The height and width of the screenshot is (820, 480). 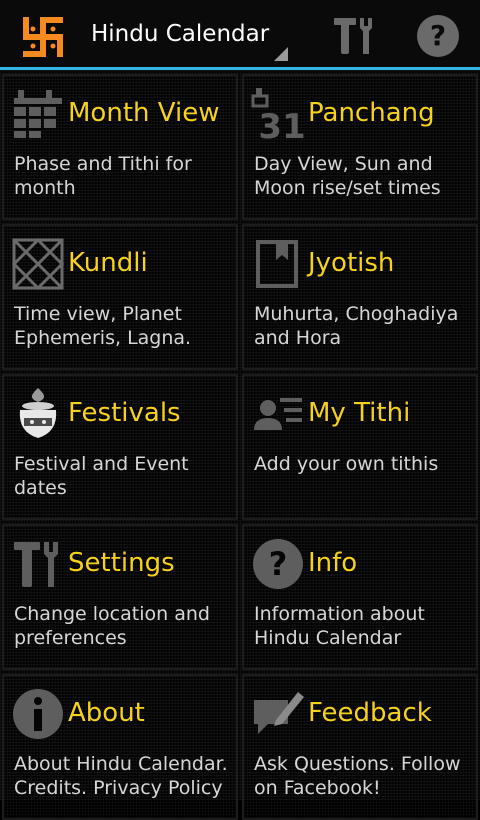 What do you see at coordinates (124, 413) in the screenshot?
I see `tile-title: Festivals` at bounding box center [124, 413].